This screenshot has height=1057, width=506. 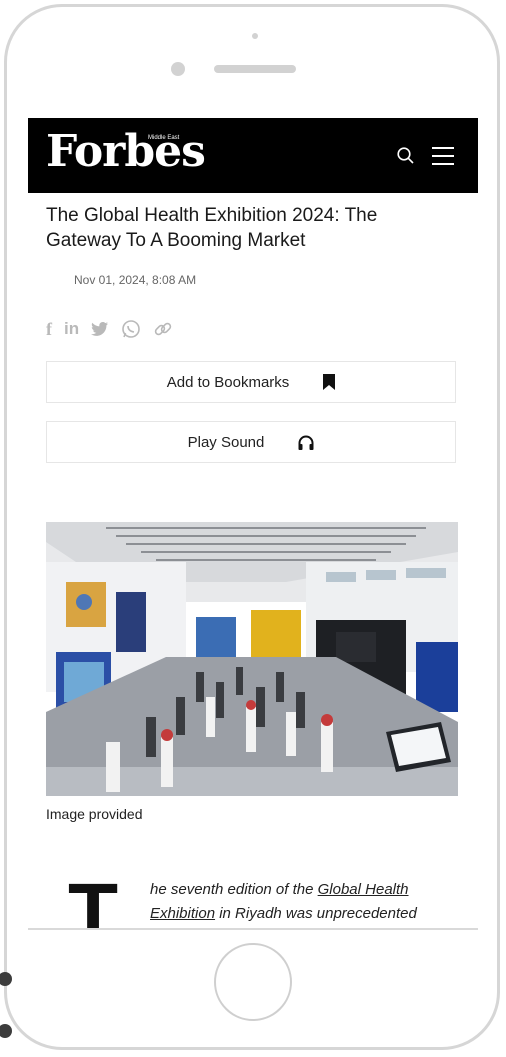 What do you see at coordinates (363, 889) in the screenshot?
I see `global-health-link: Global Health` at bounding box center [363, 889].